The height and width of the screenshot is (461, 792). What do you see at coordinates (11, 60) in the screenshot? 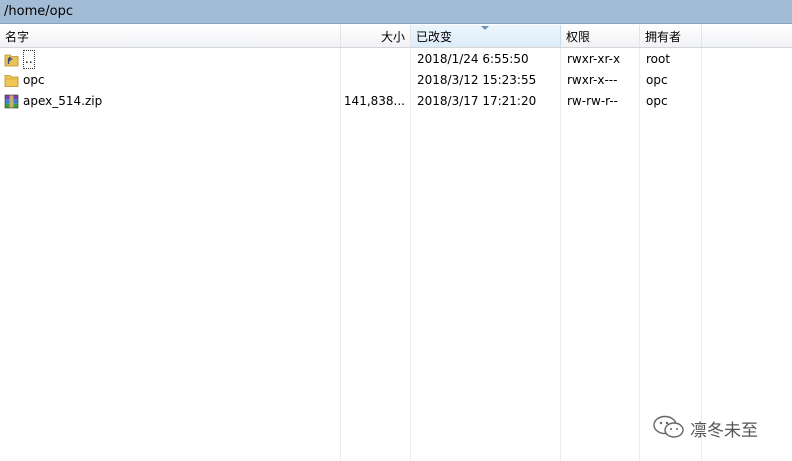
I see `parent-folder-icon` at bounding box center [11, 60].